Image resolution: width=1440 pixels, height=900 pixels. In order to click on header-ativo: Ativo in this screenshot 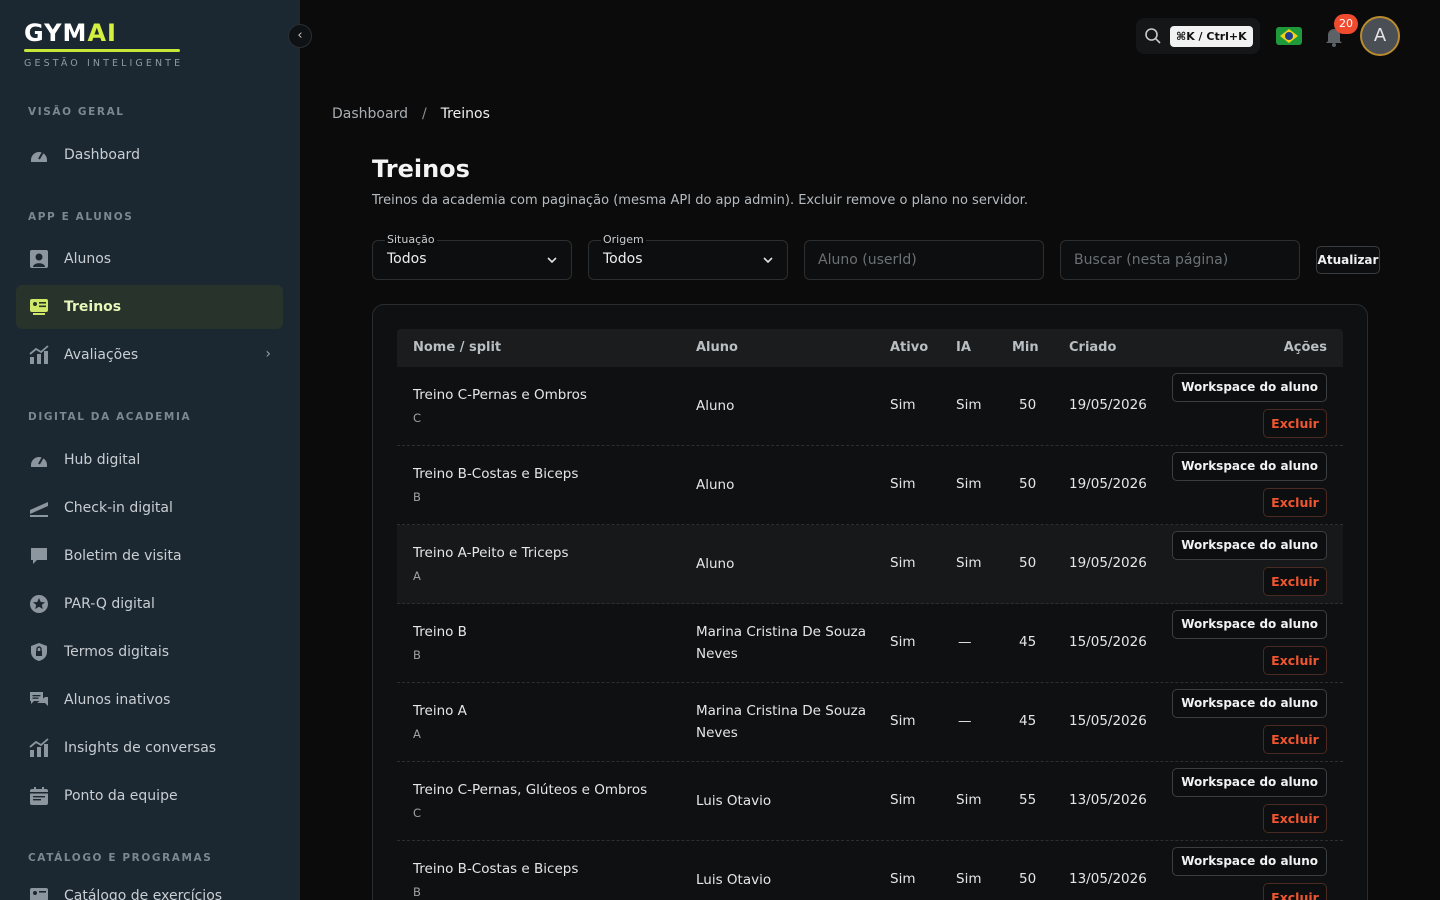, I will do `click(909, 347)`.